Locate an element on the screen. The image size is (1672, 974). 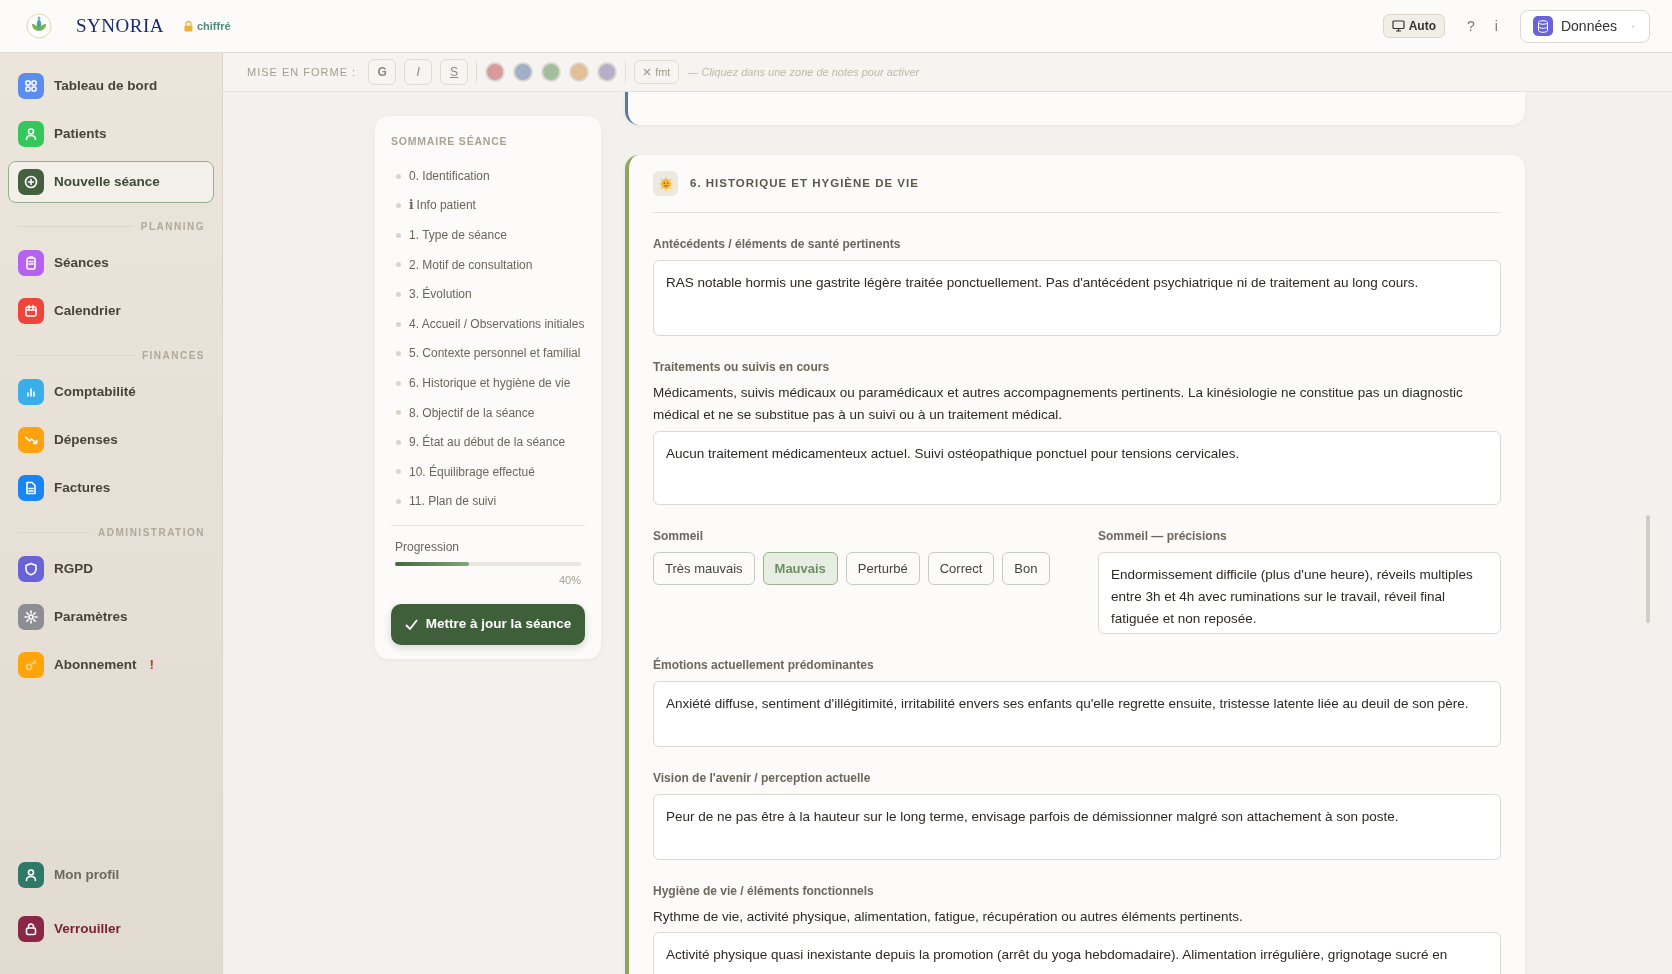
section-heading: FINANCES is located at coordinates (111, 354).